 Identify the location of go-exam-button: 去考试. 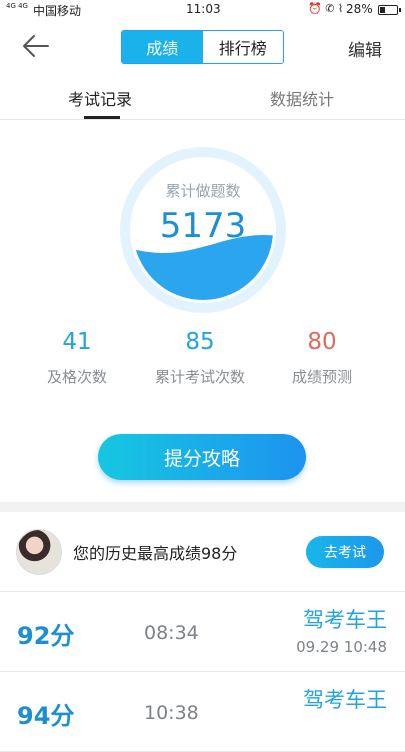
(345, 552).